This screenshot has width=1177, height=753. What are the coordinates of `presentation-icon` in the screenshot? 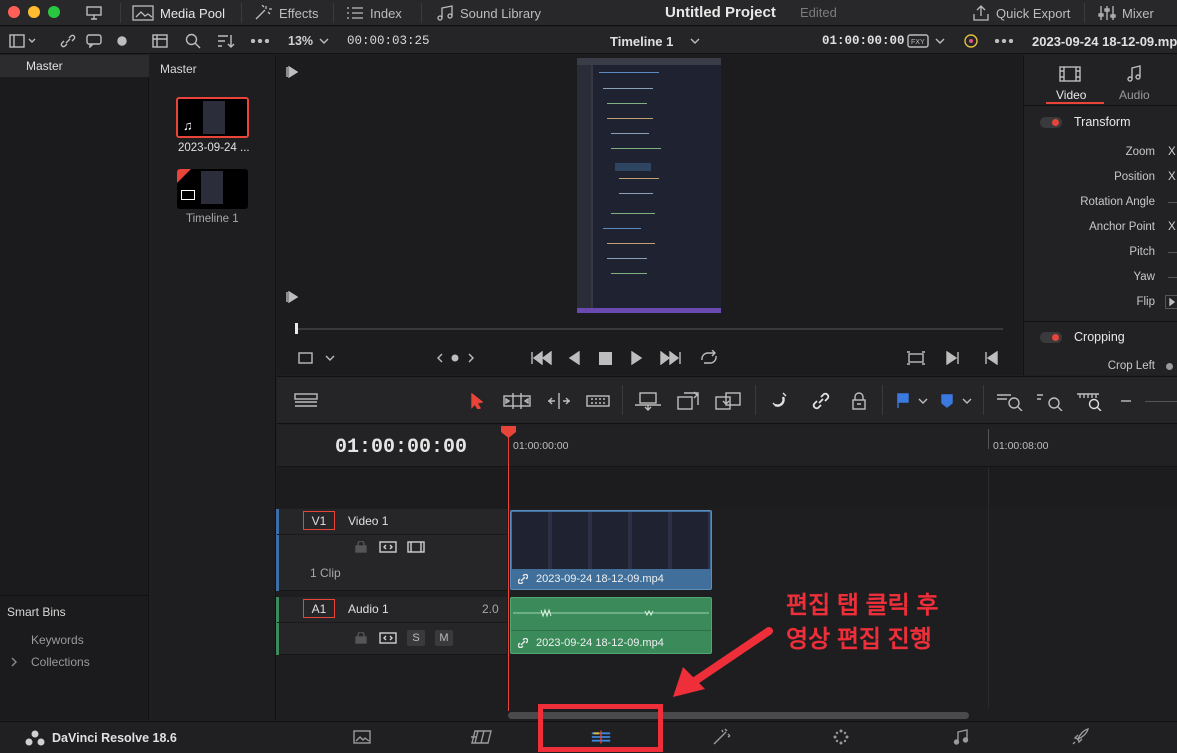 It's located at (94, 13).